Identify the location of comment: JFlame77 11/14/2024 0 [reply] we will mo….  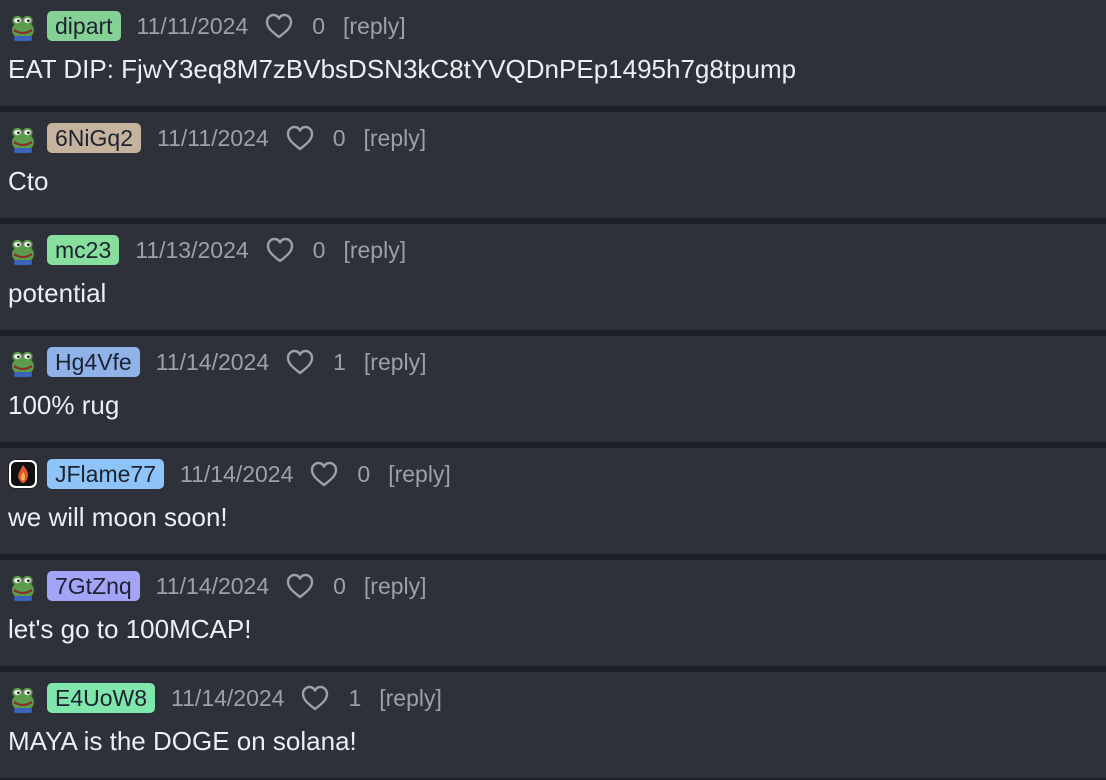
(553, 501).